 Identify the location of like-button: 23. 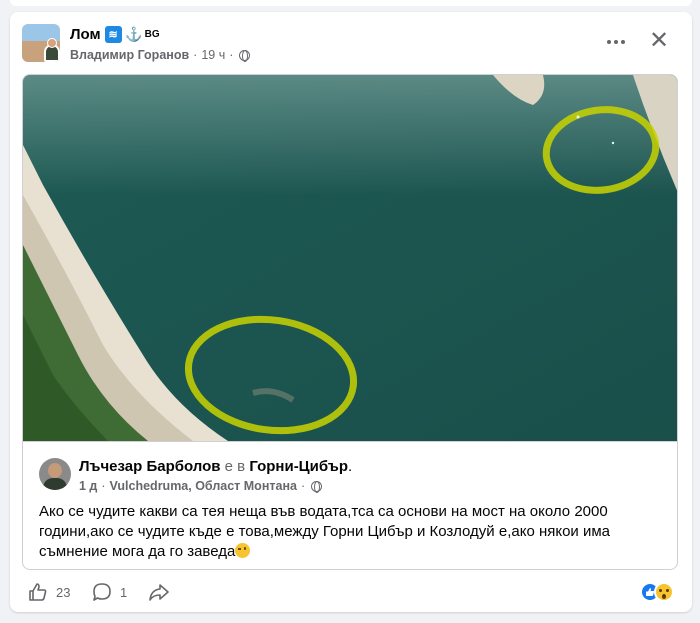
(49, 592).